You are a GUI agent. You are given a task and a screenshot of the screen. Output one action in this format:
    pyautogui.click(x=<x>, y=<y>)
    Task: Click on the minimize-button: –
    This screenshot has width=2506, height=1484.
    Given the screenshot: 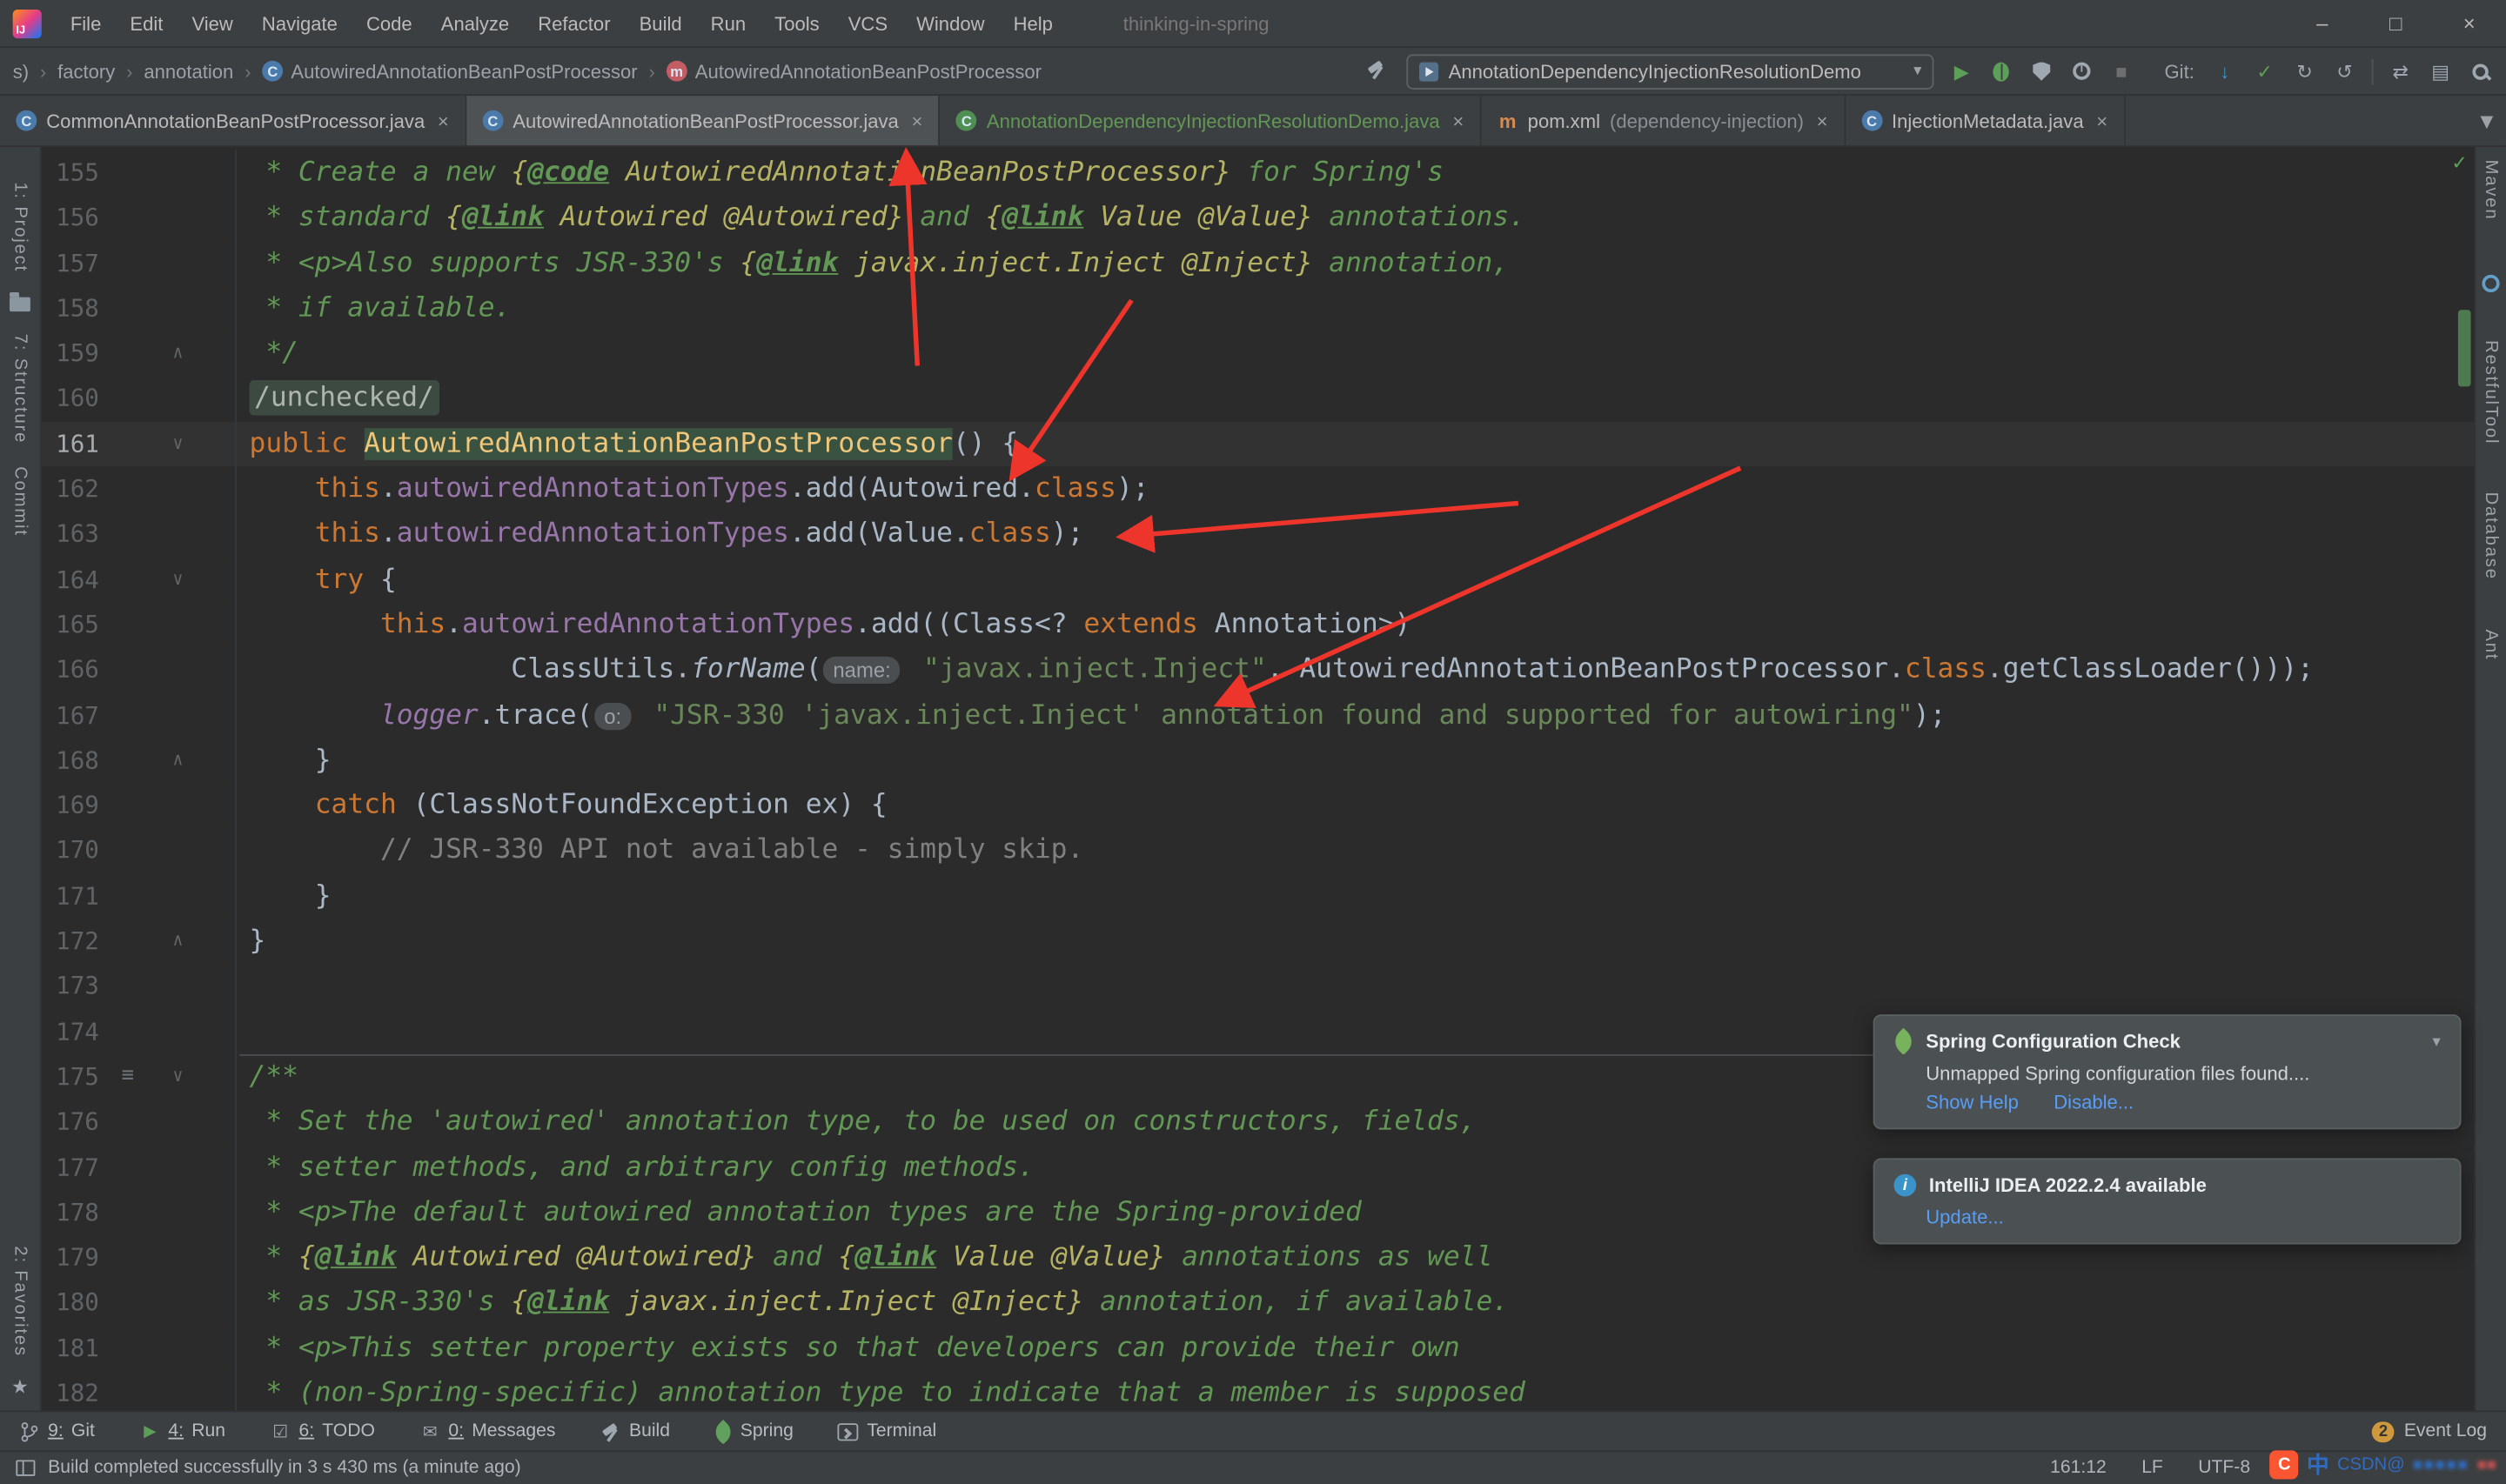 What is the action you would take?
    pyautogui.click(x=2322, y=23)
    